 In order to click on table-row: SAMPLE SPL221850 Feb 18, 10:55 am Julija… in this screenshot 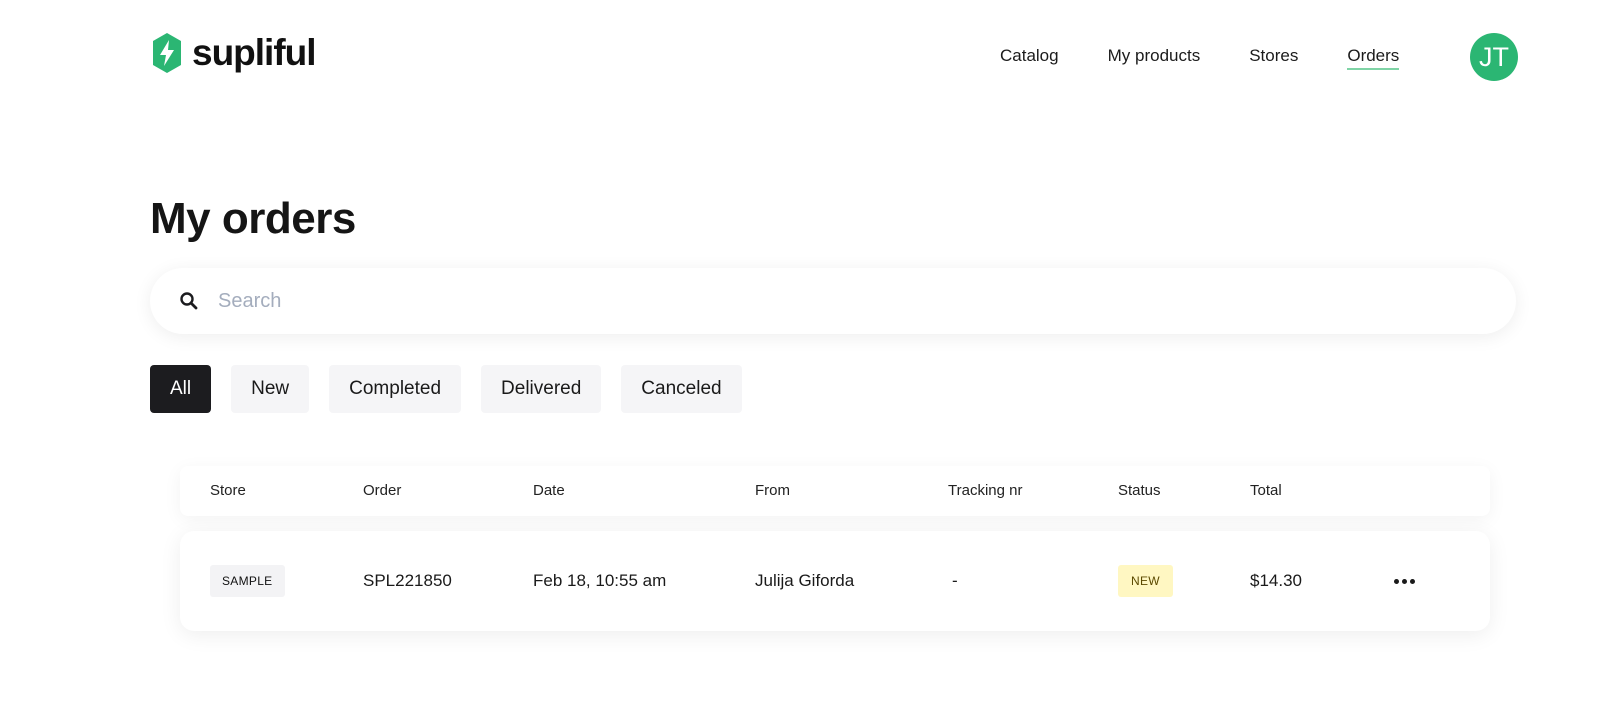, I will do `click(835, 581)`.